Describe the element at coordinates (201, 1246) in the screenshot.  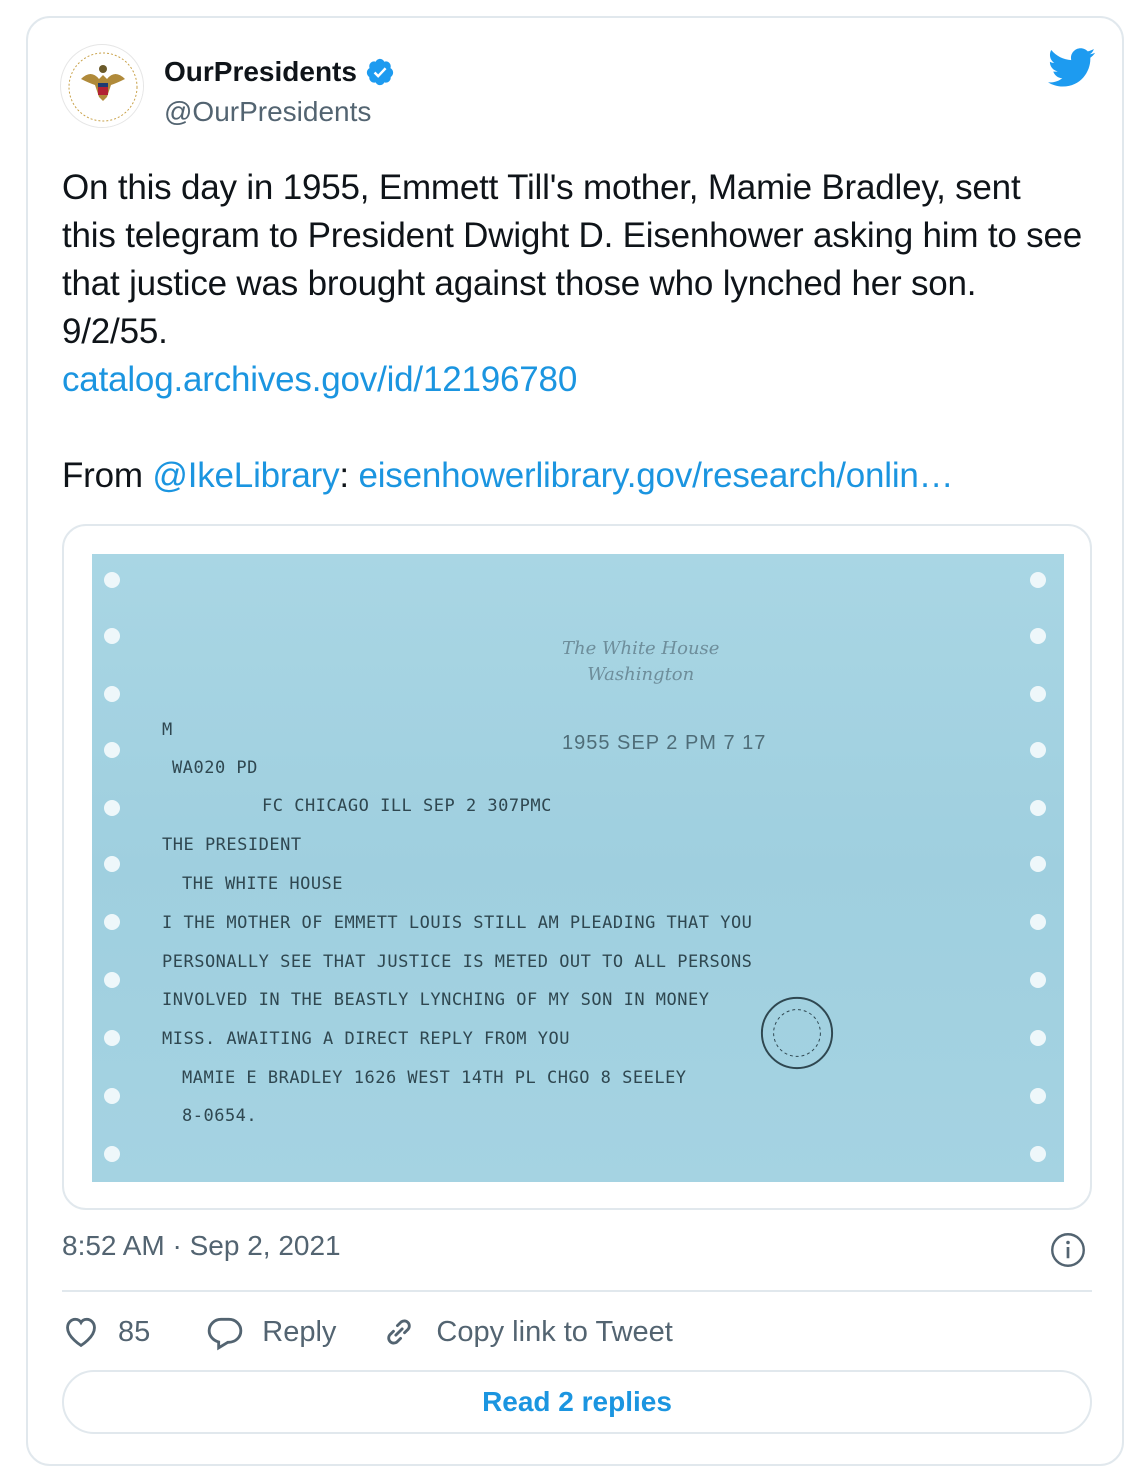
I see `tweet-timestamp: 8:52 AM · Sep 2, 2021` at that location.